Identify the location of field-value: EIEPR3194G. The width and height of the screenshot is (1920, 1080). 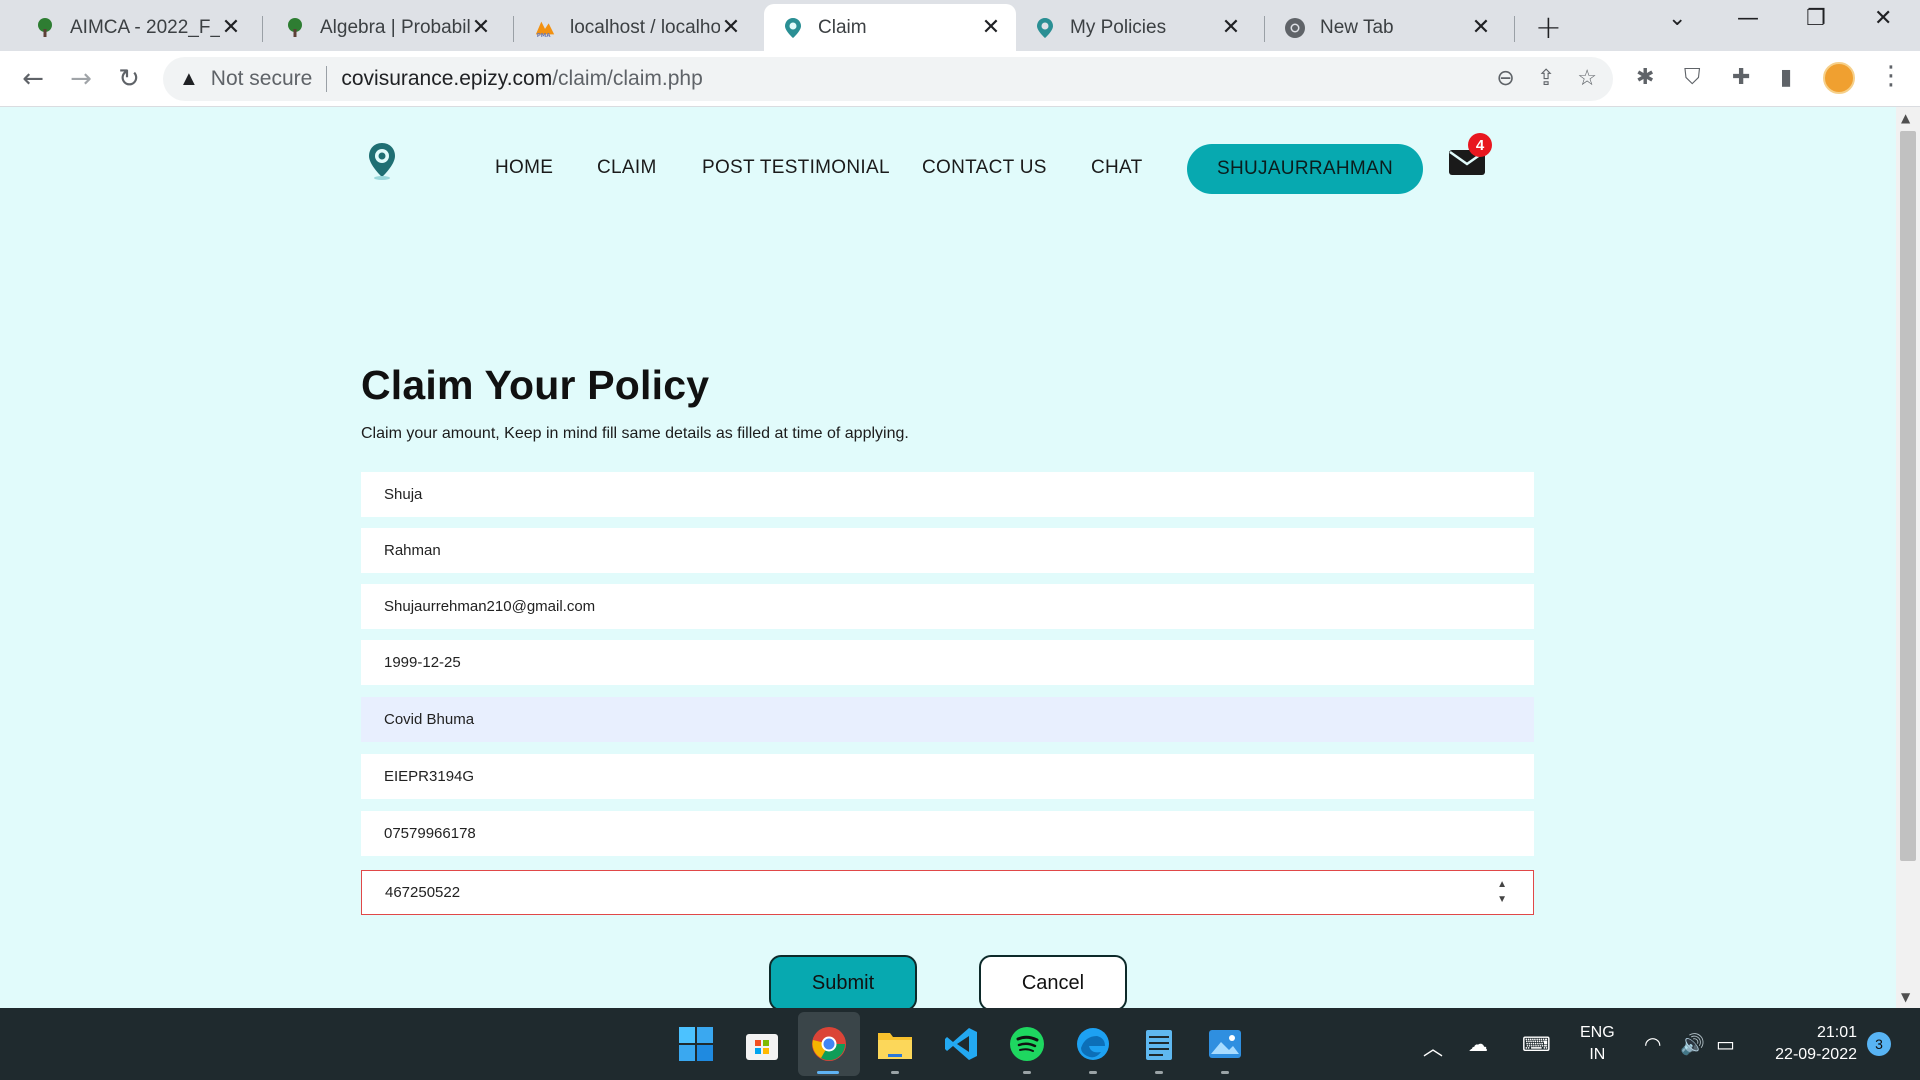
(429, 776).